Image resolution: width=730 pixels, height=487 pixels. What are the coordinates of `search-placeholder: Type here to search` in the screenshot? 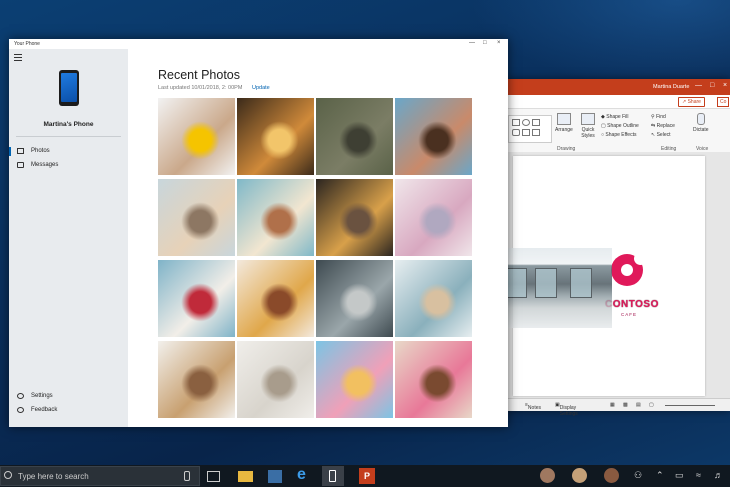 It's located at (53, 476).